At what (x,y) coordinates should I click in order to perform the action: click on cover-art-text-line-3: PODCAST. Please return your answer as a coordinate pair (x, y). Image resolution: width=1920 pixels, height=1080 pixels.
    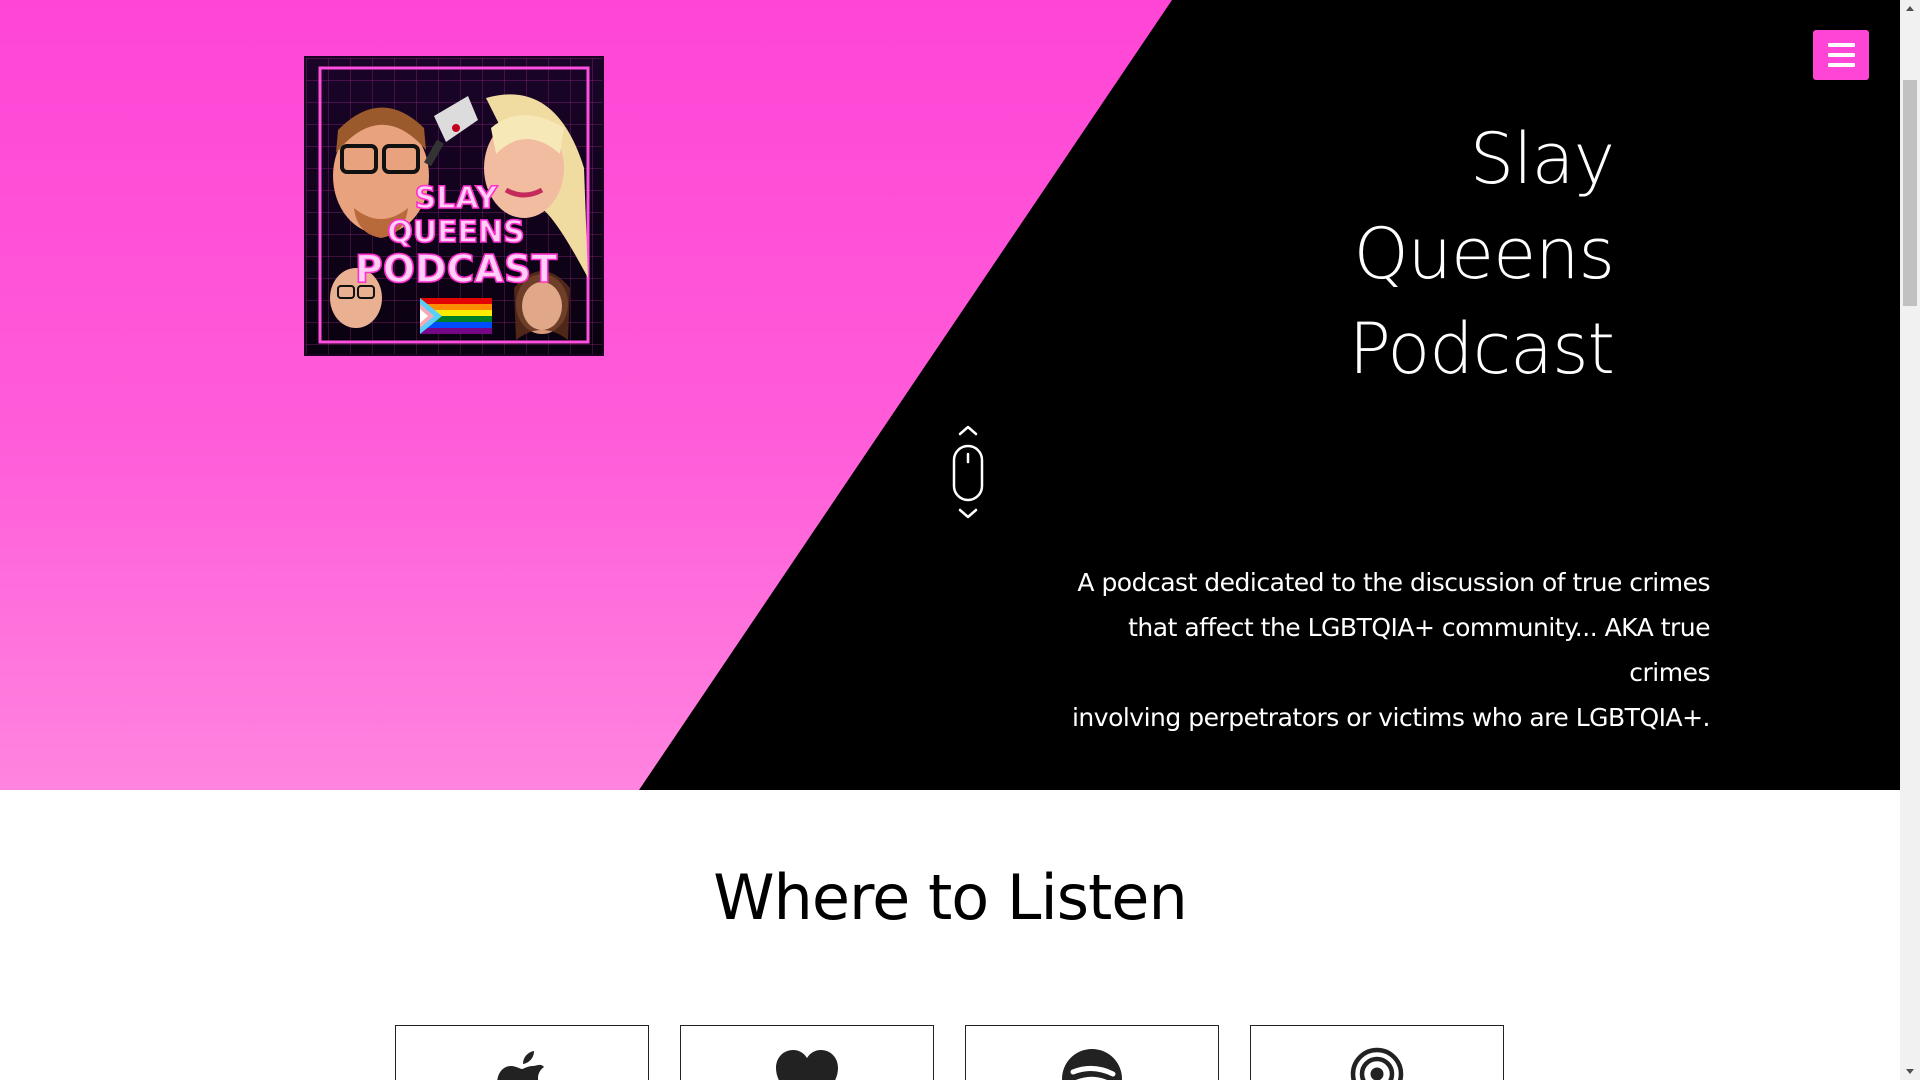
    Looking at the image, I should click on (456, 269).